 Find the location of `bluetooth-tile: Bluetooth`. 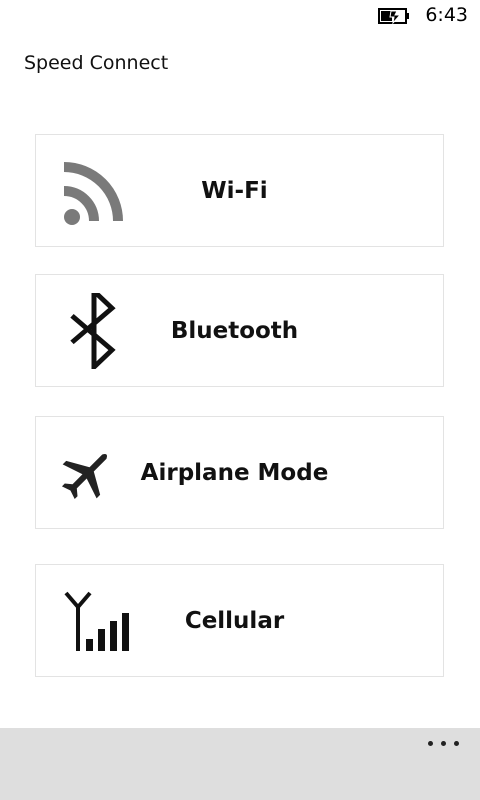

bluetooth-tile: Bluetooth is located at coordinates (239, 330).